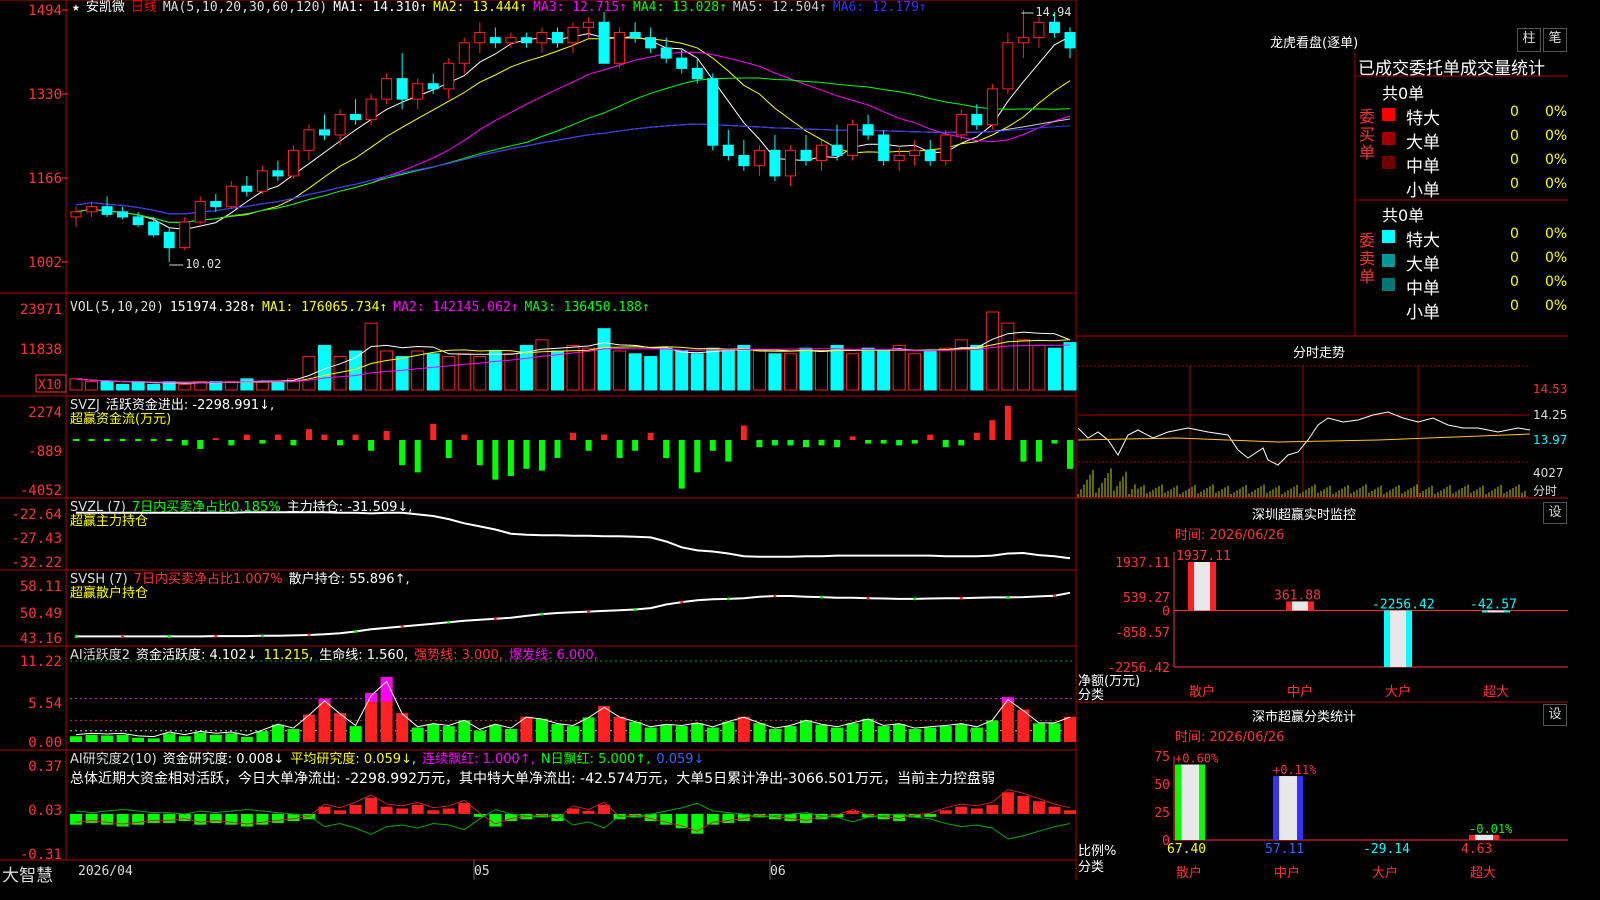 This screenshot has height=900, width=1600. What do you see at coordinates (41, 639) in the screenshot?
I see `svsh-axis-label-2: 43.16` at bounding box center [41, 639].